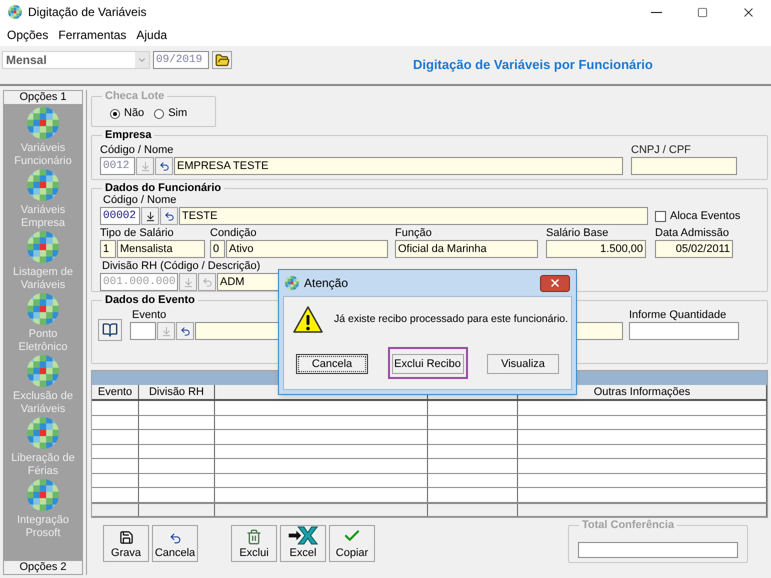  I want to click on page-heading: Digitação de Variáveis por Funcionário, so click(533, 65).